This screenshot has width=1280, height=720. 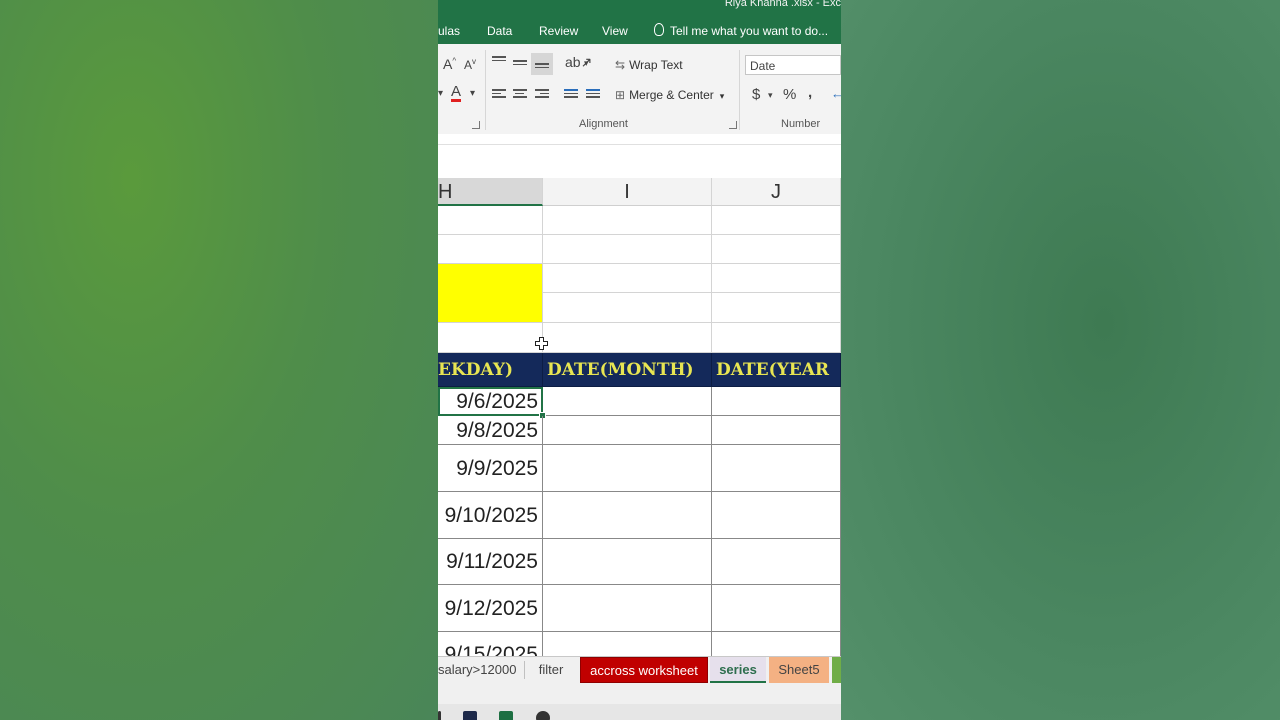 I want to click on increase-decimal-icon: ←, so click(x=836, y=93).